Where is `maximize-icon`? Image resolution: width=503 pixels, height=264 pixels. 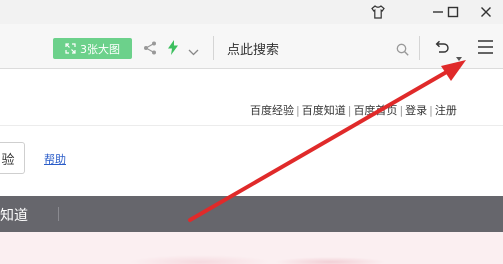
maximize-icon is located at coordinates (453, 12).